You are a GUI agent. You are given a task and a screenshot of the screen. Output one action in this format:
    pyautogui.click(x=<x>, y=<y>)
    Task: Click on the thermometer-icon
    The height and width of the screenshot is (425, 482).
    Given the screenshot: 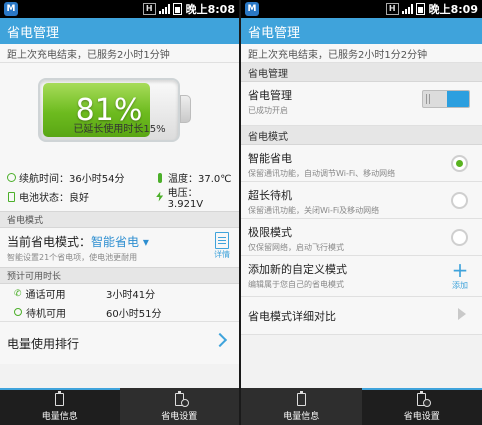 What is the action you would take?
    pyautogui.click(x=160, y=177)
    